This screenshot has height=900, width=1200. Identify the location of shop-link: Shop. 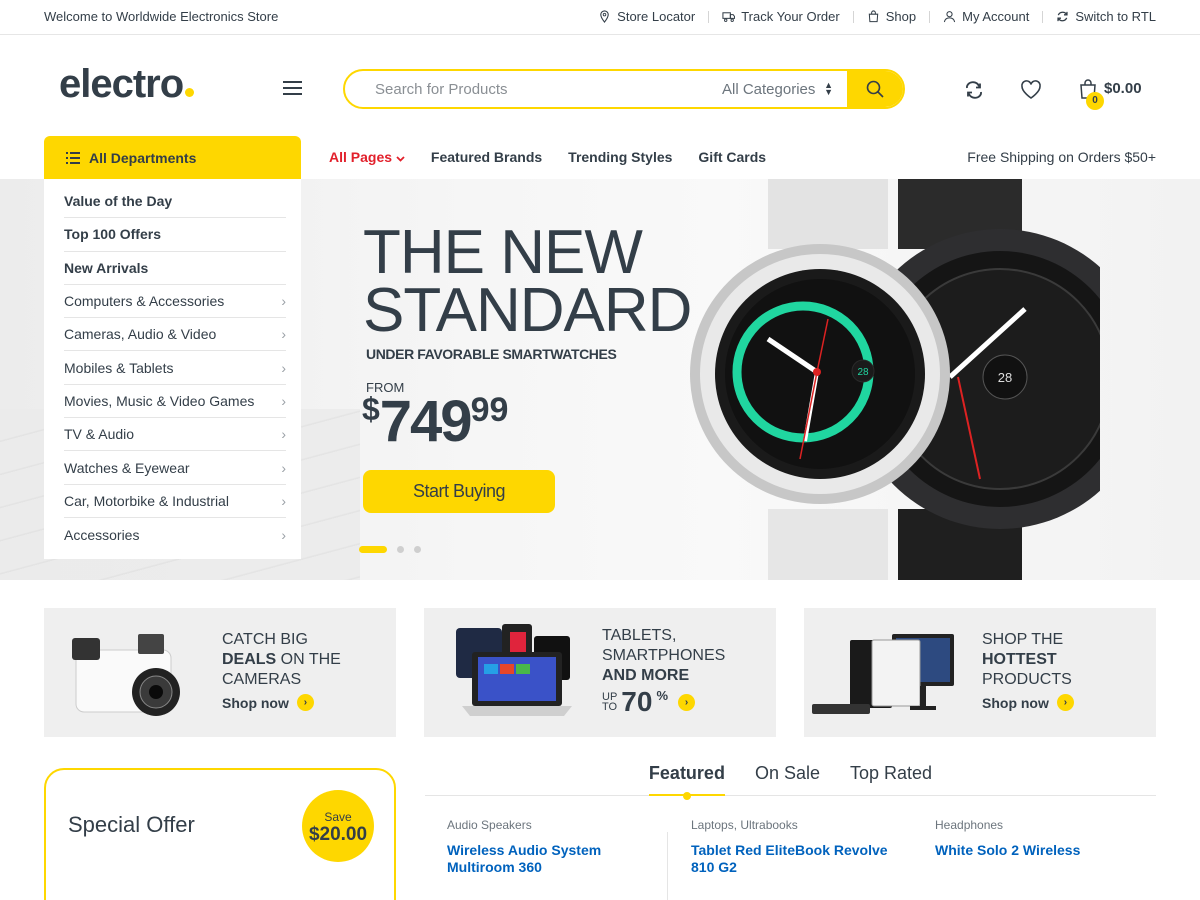
(891, 16).